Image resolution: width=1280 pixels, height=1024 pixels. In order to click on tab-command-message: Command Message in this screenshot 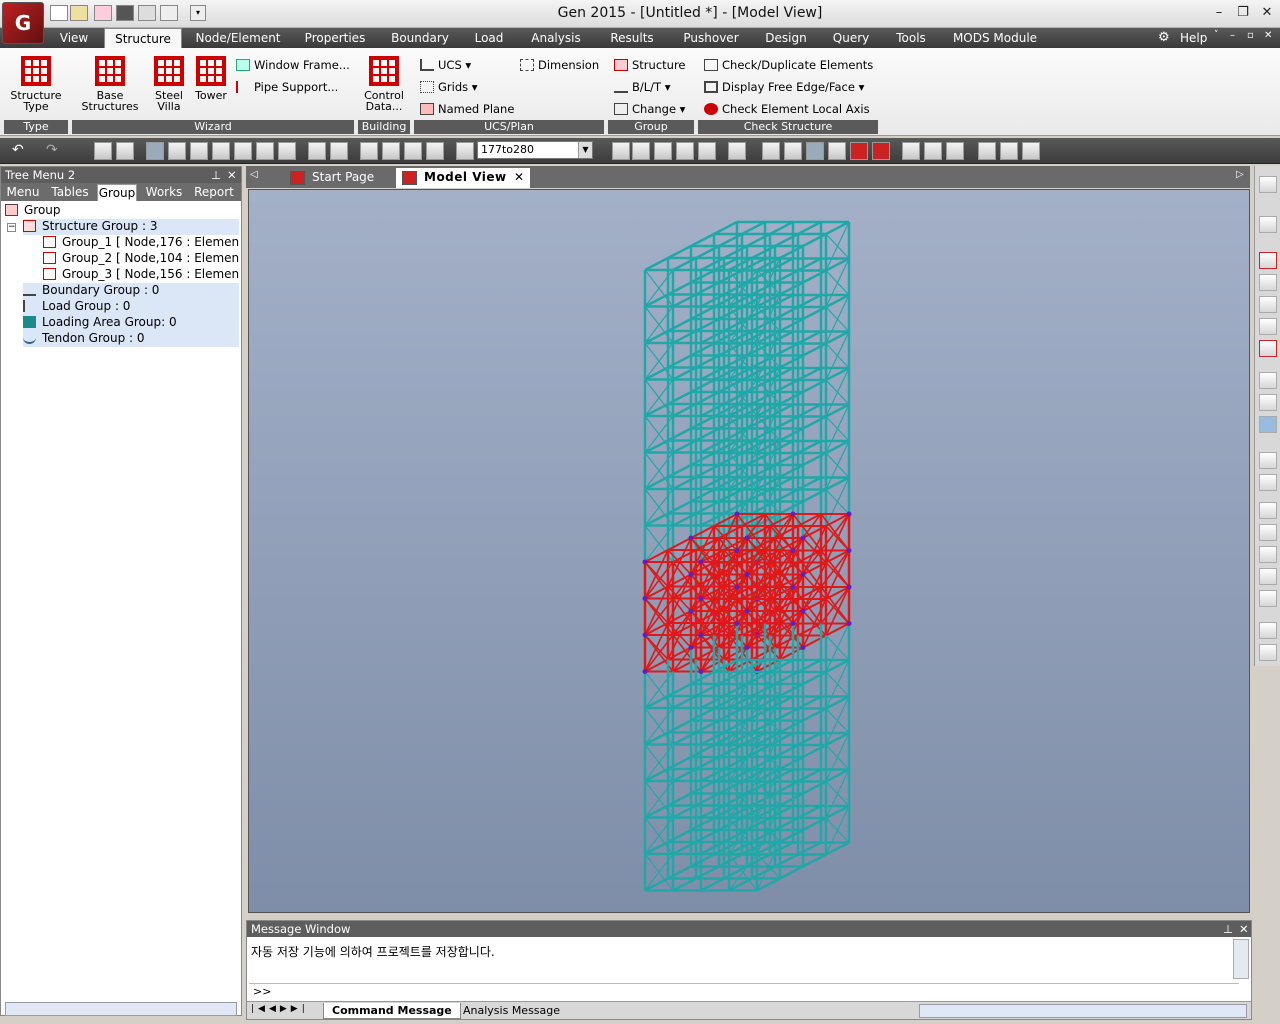, I will do `click(392, 1011)`.